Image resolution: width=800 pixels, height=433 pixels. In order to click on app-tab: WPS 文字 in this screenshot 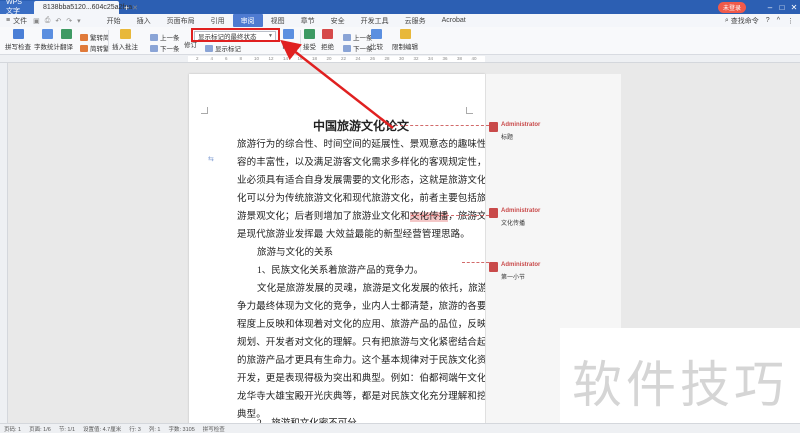, I will do `click(17, 7)`.